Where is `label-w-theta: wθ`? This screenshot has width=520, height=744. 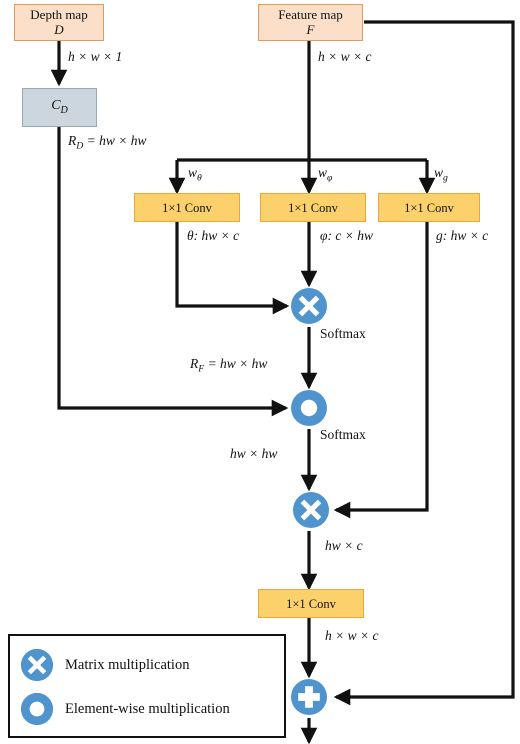
label-w-theta: wθ is located at coordinates (195, 174).